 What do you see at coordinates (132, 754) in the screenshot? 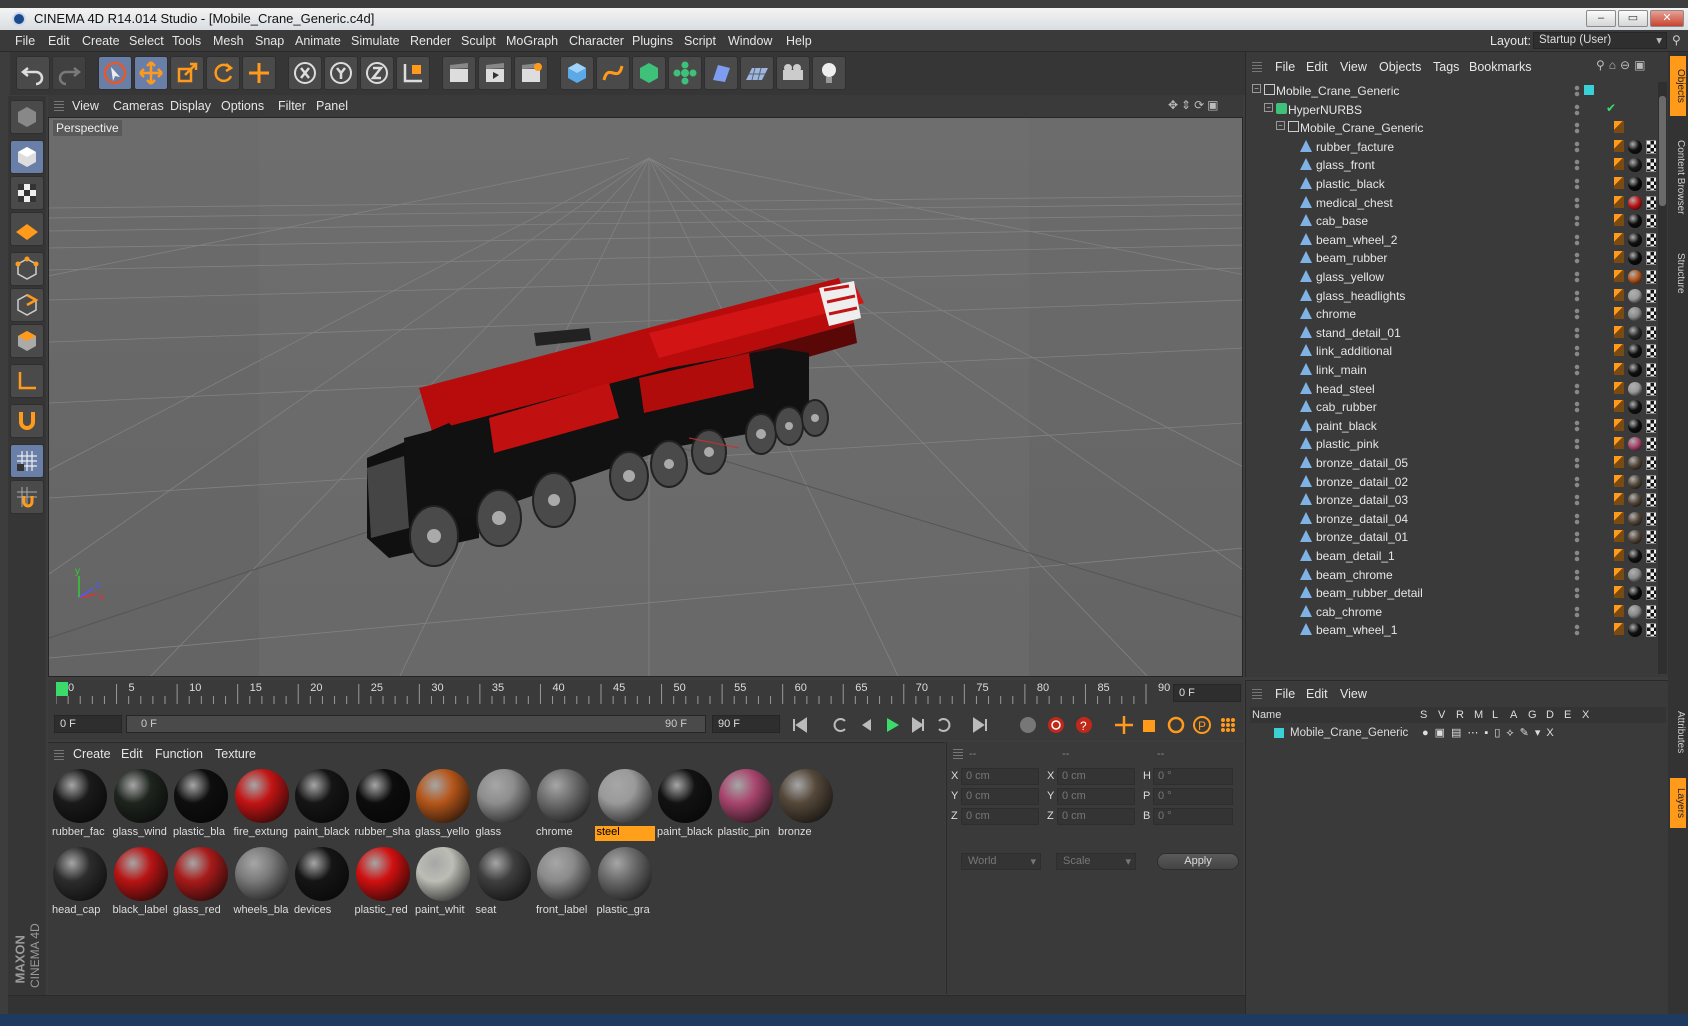
I see `material-menu-edit: Edit` at bounding box center [132, 754].